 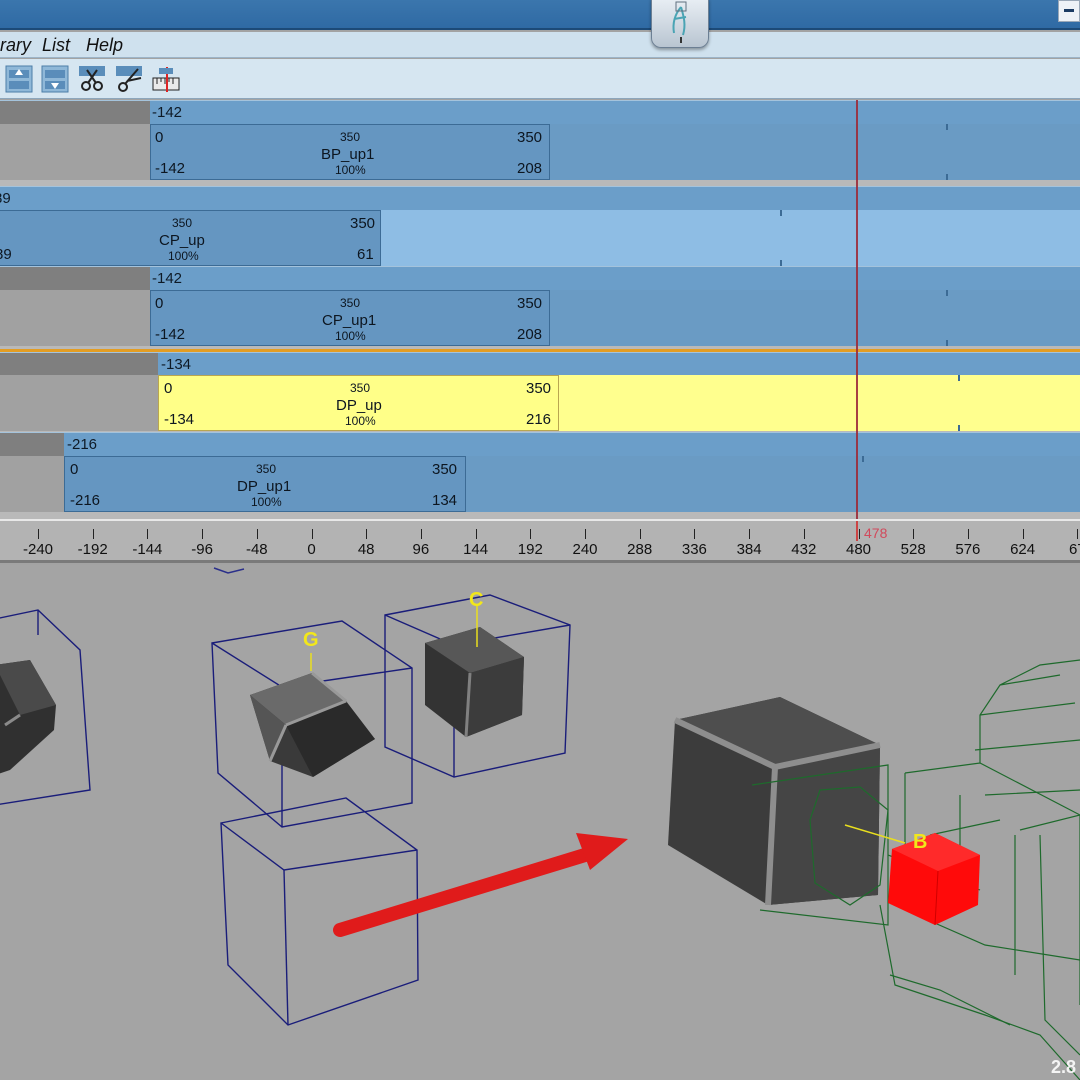 I want to click on playhead, so click(x=857, y=310).